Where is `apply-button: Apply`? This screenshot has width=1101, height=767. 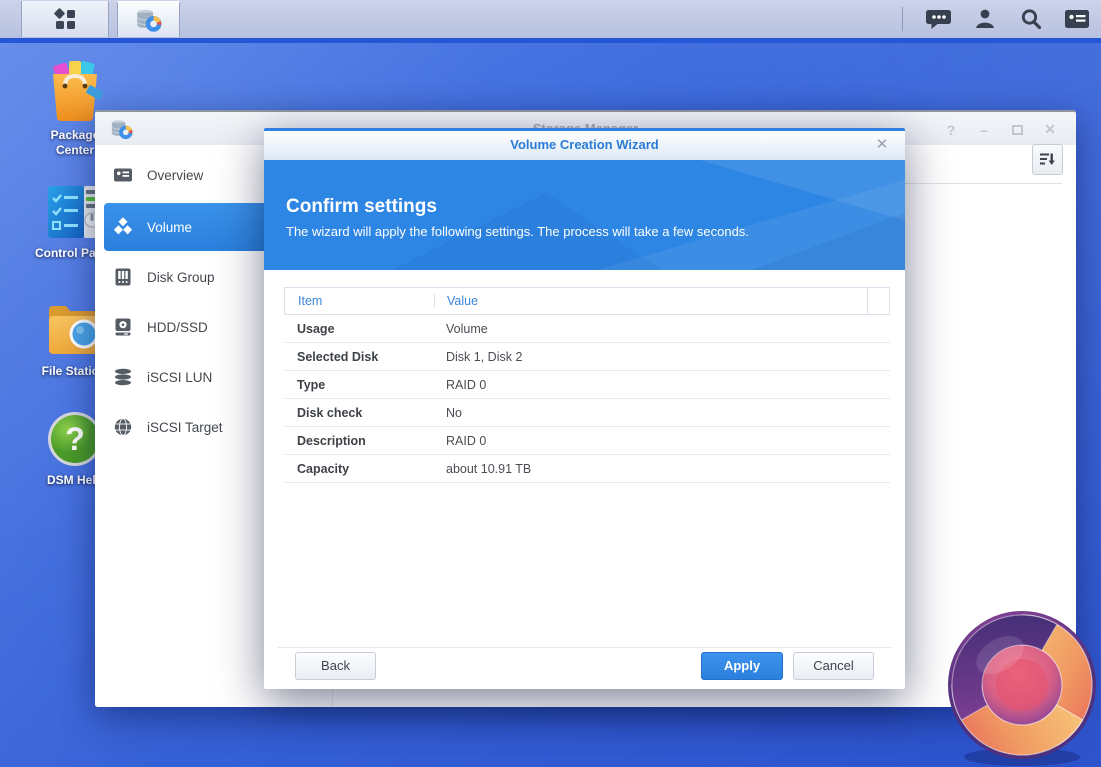
apply-button: Apply is located at coordinates (742, 666).